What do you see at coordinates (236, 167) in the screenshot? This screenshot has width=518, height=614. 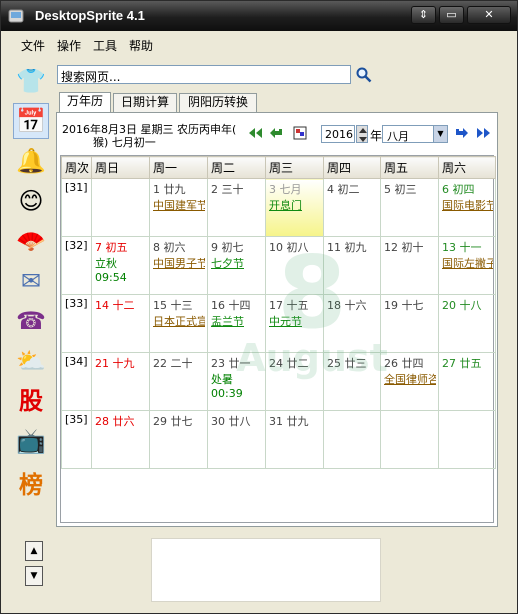 I see `header-weekday: 周二` at bounding box center [236, 167].